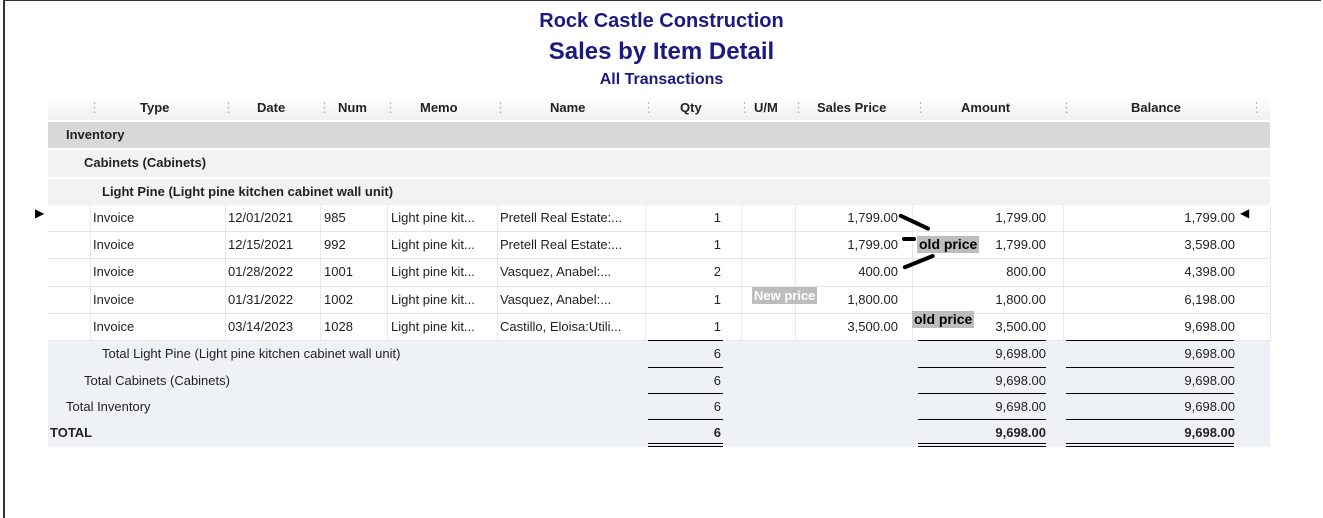 This screenshot has width=1323, height=518. I want to click on cell-date: 12/15/2021, so click(261, 245).